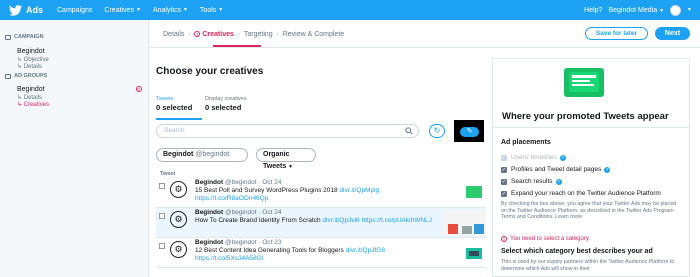 Image resolution: width=700 pixels, height=277 pixels. I want to click on step-creatives: ! Creatives, so click(214, 34).